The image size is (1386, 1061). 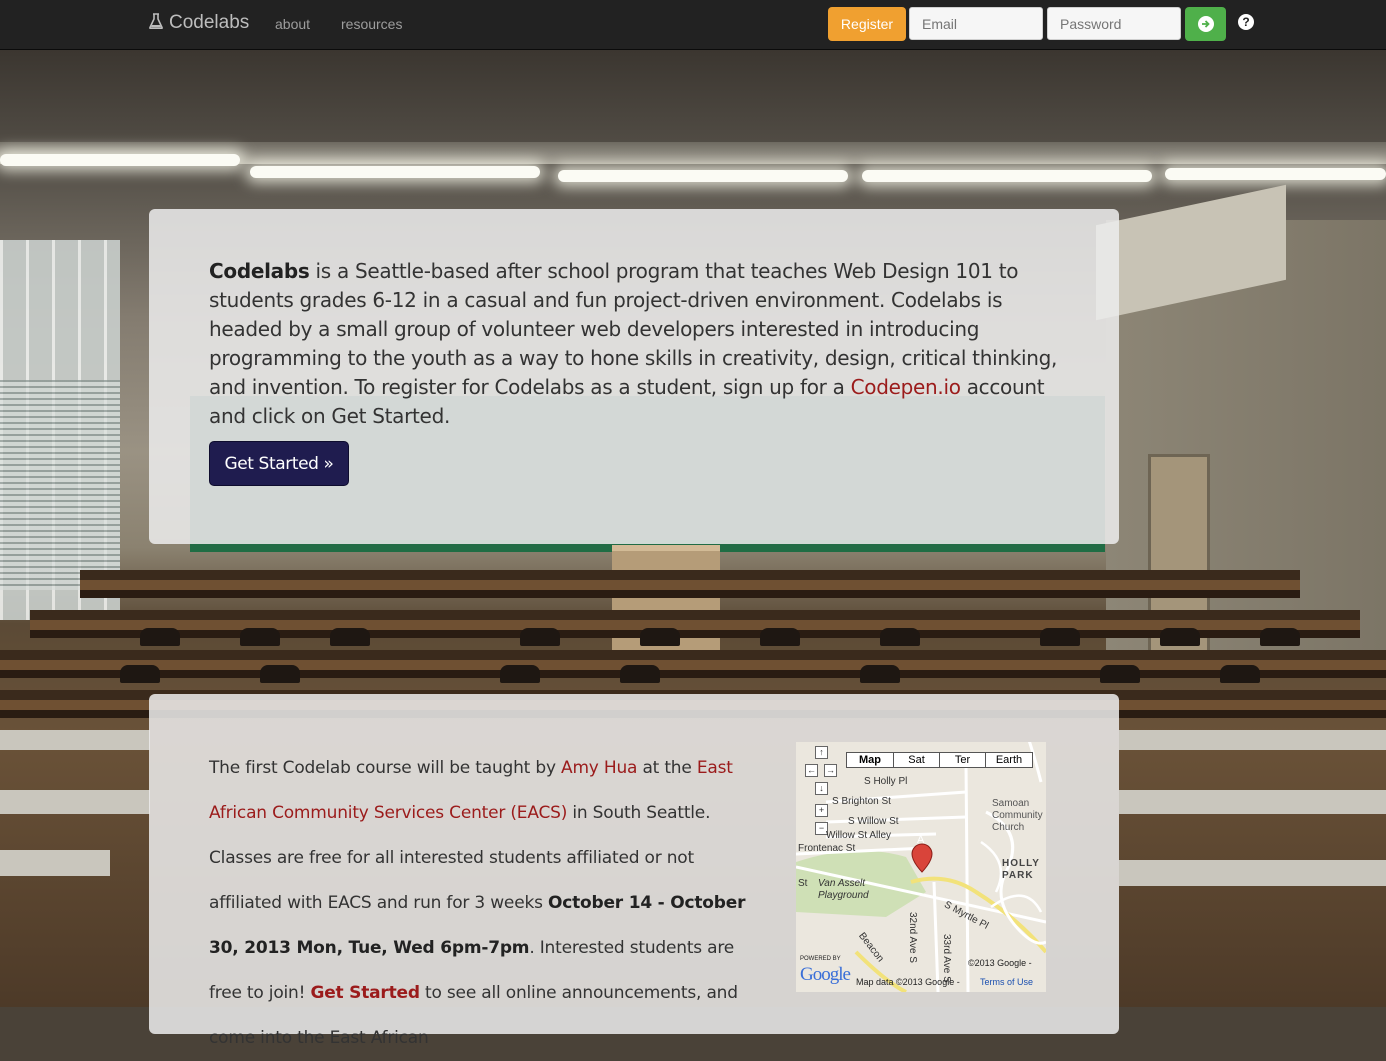 I want to click on map-marker-label: A, so click(x=921, y=840).